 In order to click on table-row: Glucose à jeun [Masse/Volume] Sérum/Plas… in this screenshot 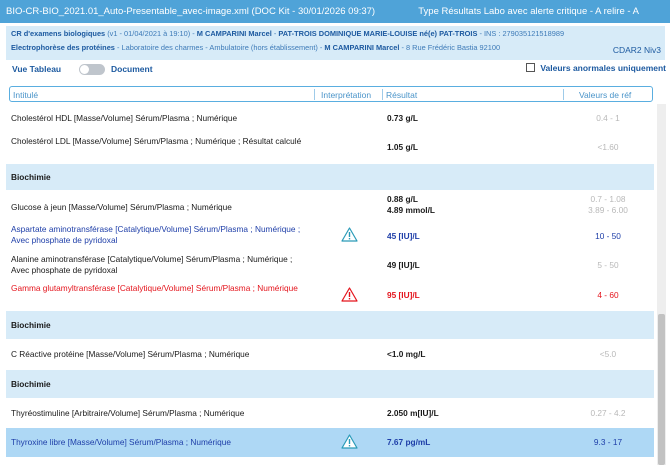, I will do `click(330, 206)`.